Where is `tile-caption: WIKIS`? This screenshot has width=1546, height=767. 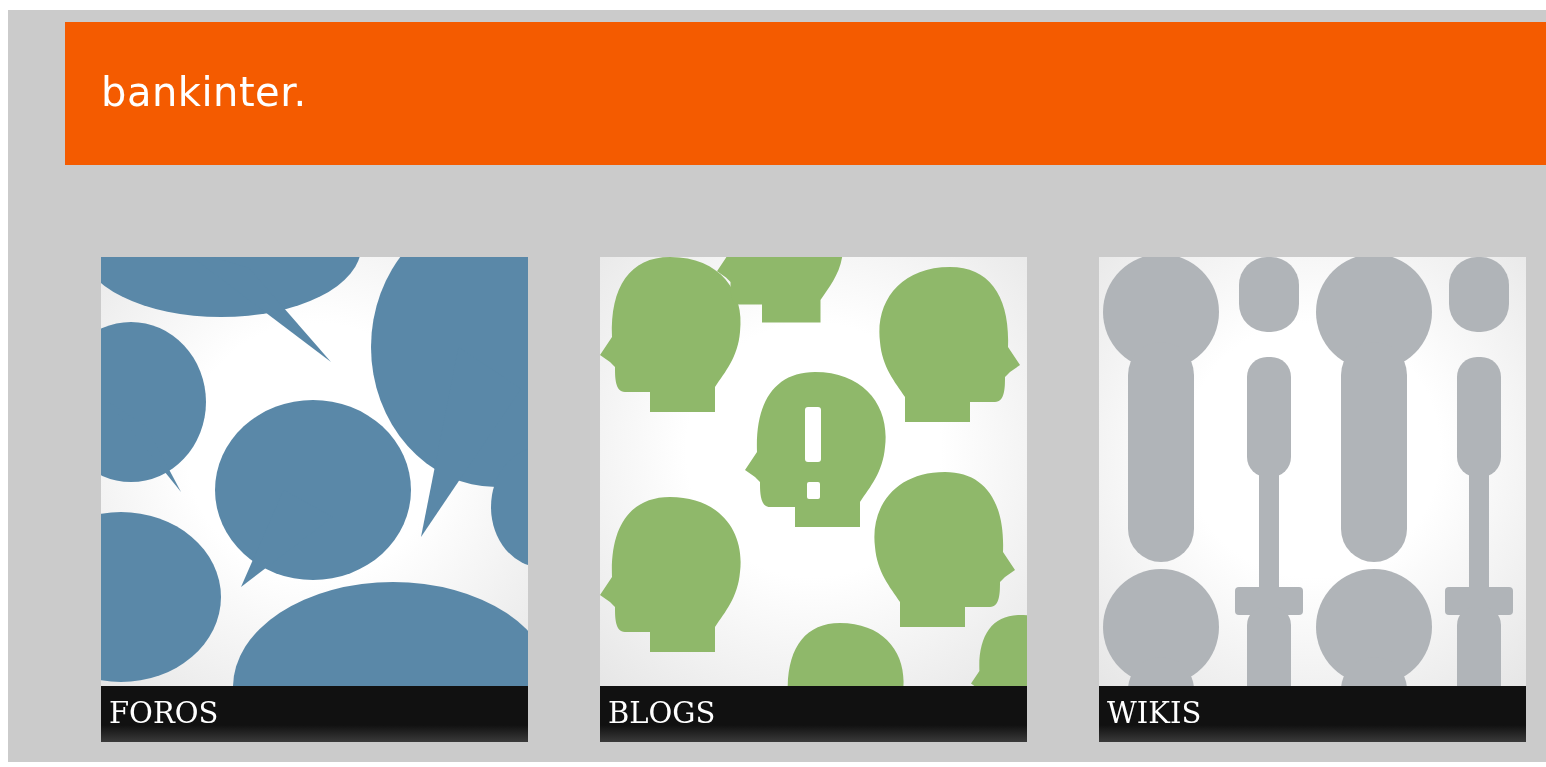 tile-caption: WIKIS is located at coordinates (1312, 714).